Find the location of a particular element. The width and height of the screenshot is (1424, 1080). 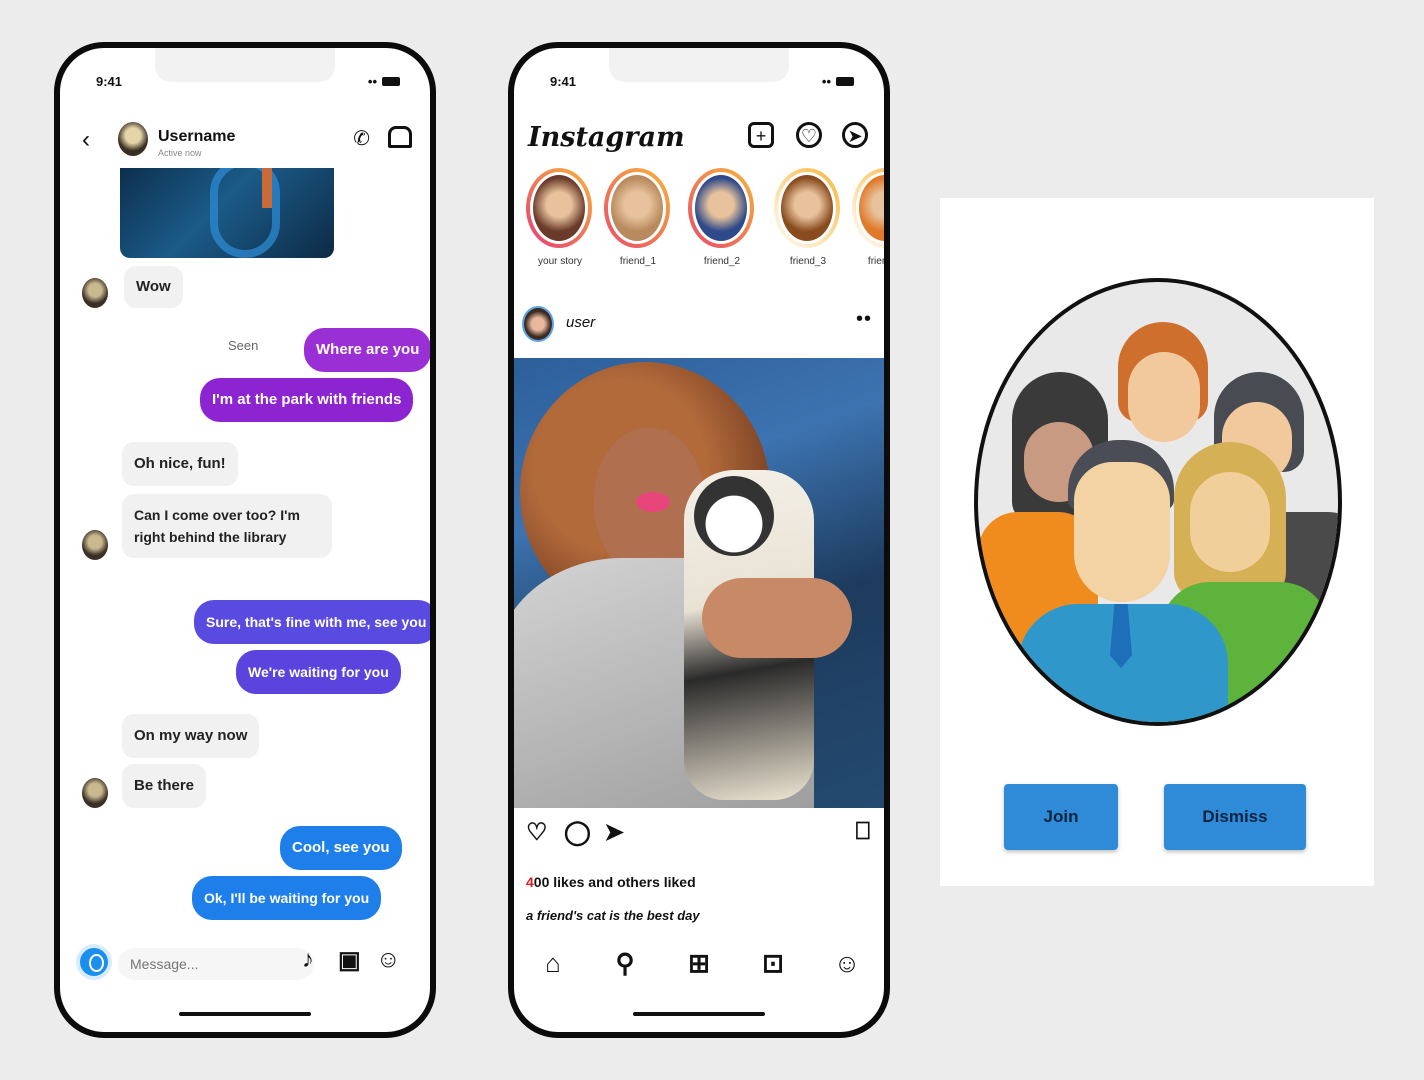

shared-image-message is located at coordinates (227, 213).